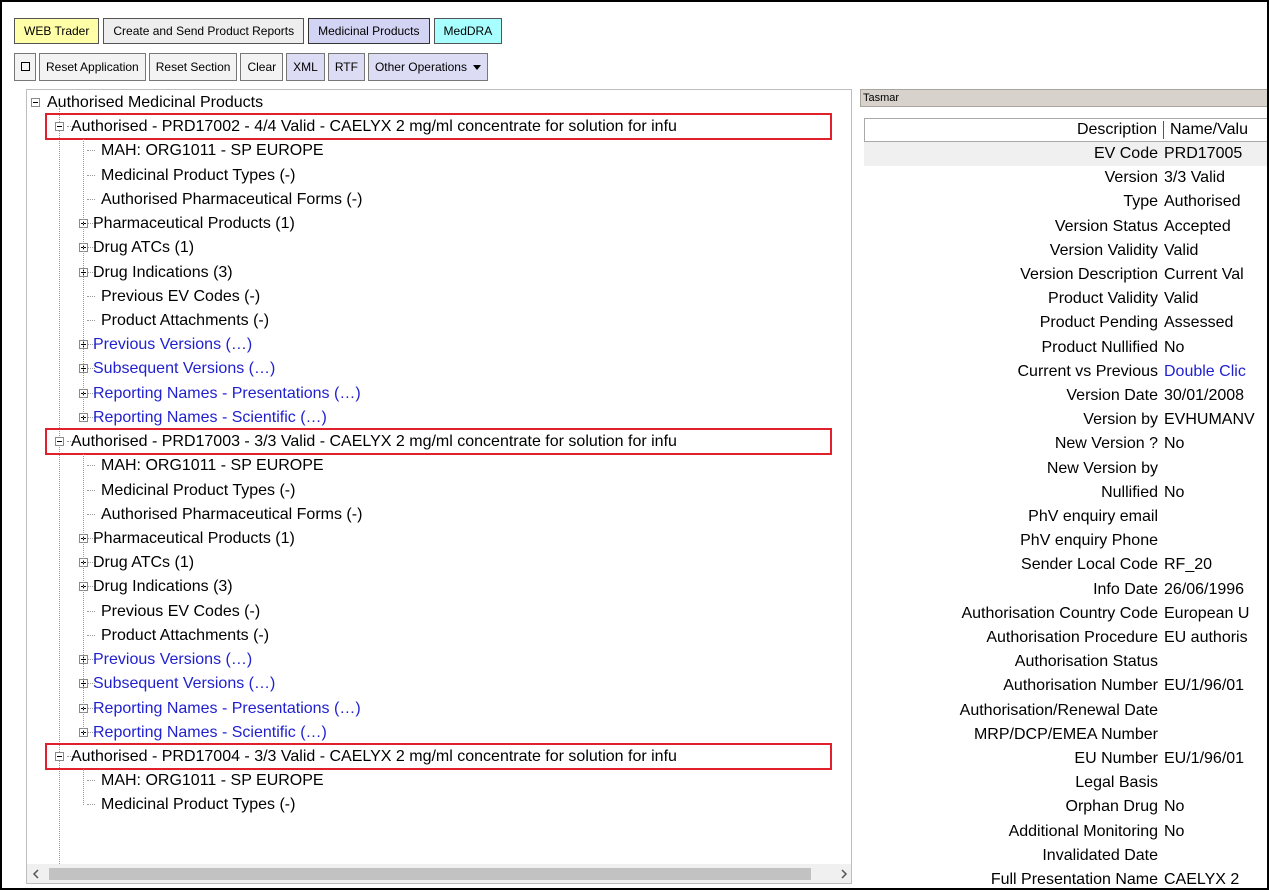 The height and width of the screenshot is (890, 1269). I want to click on property-key: Product Pending, so click(1098, 322).